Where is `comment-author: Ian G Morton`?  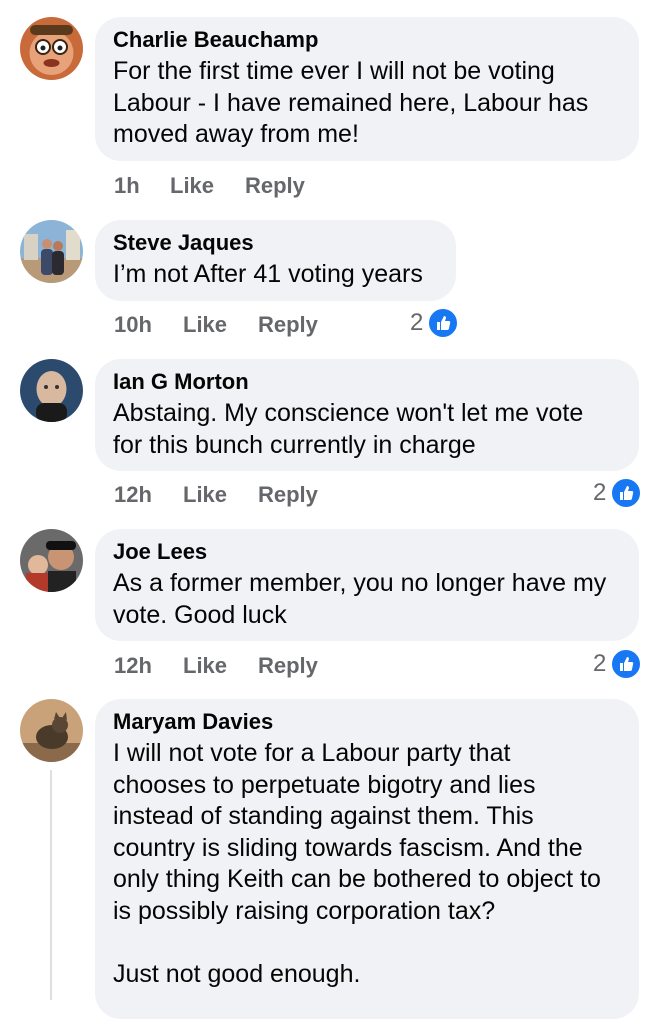 comment-author: Ian G Morton is located at coordinates (366, 382).